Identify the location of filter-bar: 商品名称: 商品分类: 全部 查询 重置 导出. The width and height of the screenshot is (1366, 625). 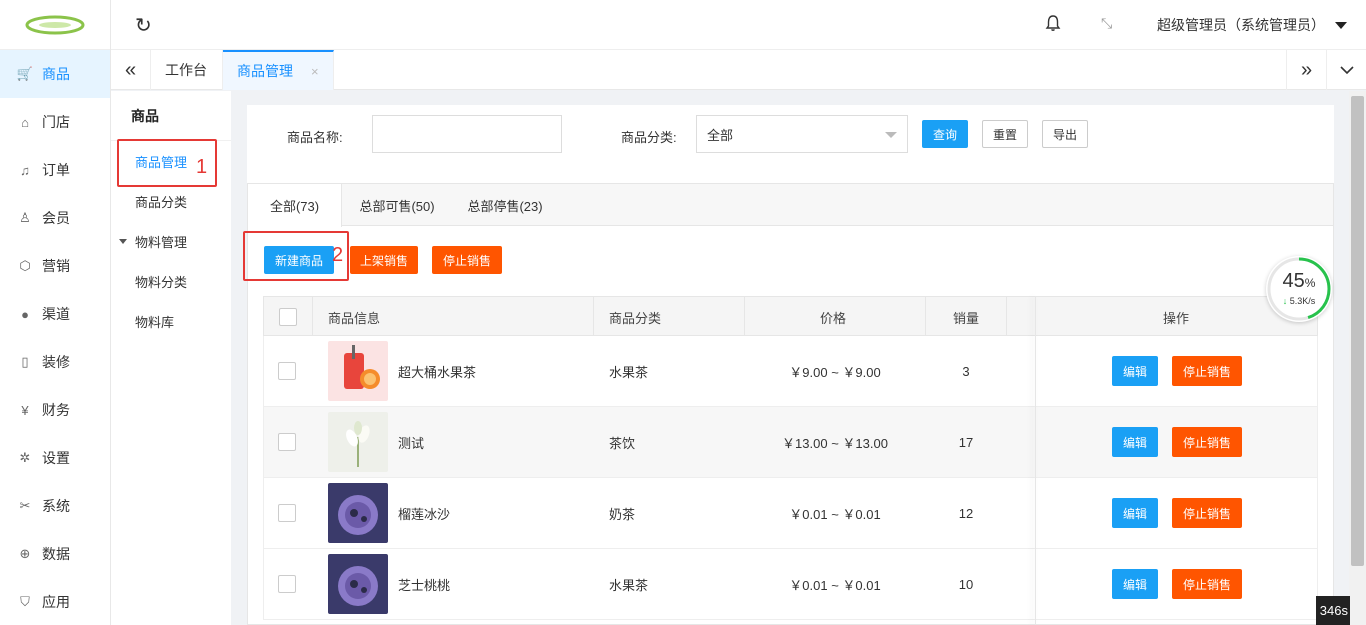
(790, 144).